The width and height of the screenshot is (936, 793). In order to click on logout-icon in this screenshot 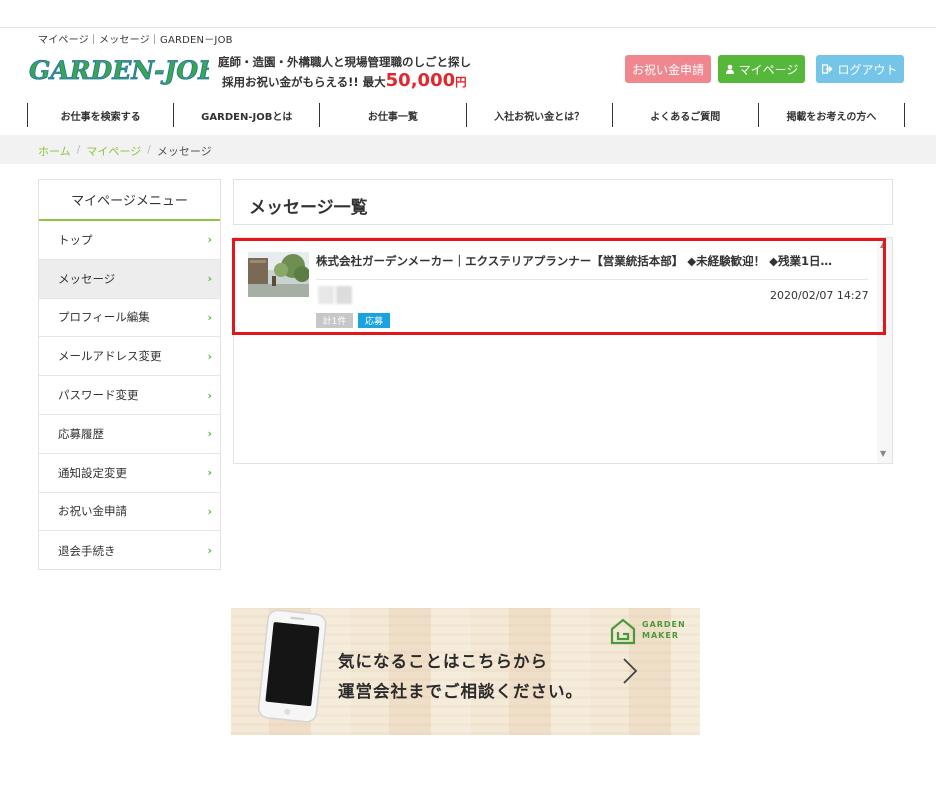, I will do `click(828, 69)`.